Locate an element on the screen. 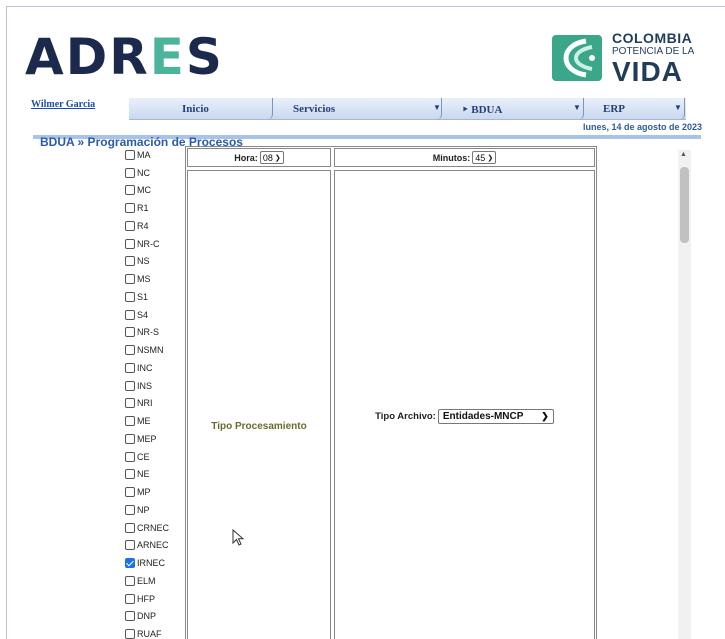 The height and width of the screenshot is (639, 725). checkbox-label: NSMN is located at coordinates (150, 350).